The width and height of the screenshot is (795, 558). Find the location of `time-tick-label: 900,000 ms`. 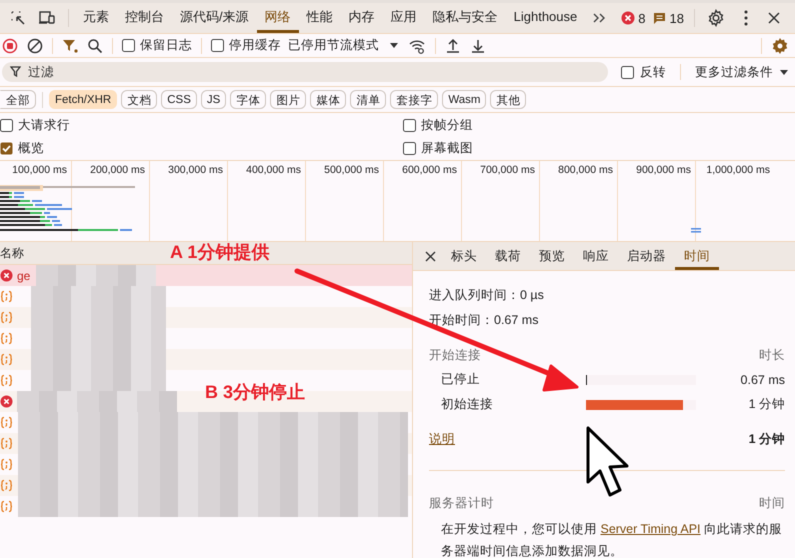

time-tick-label: 900,000 ms is located at coordinates (663, 170).